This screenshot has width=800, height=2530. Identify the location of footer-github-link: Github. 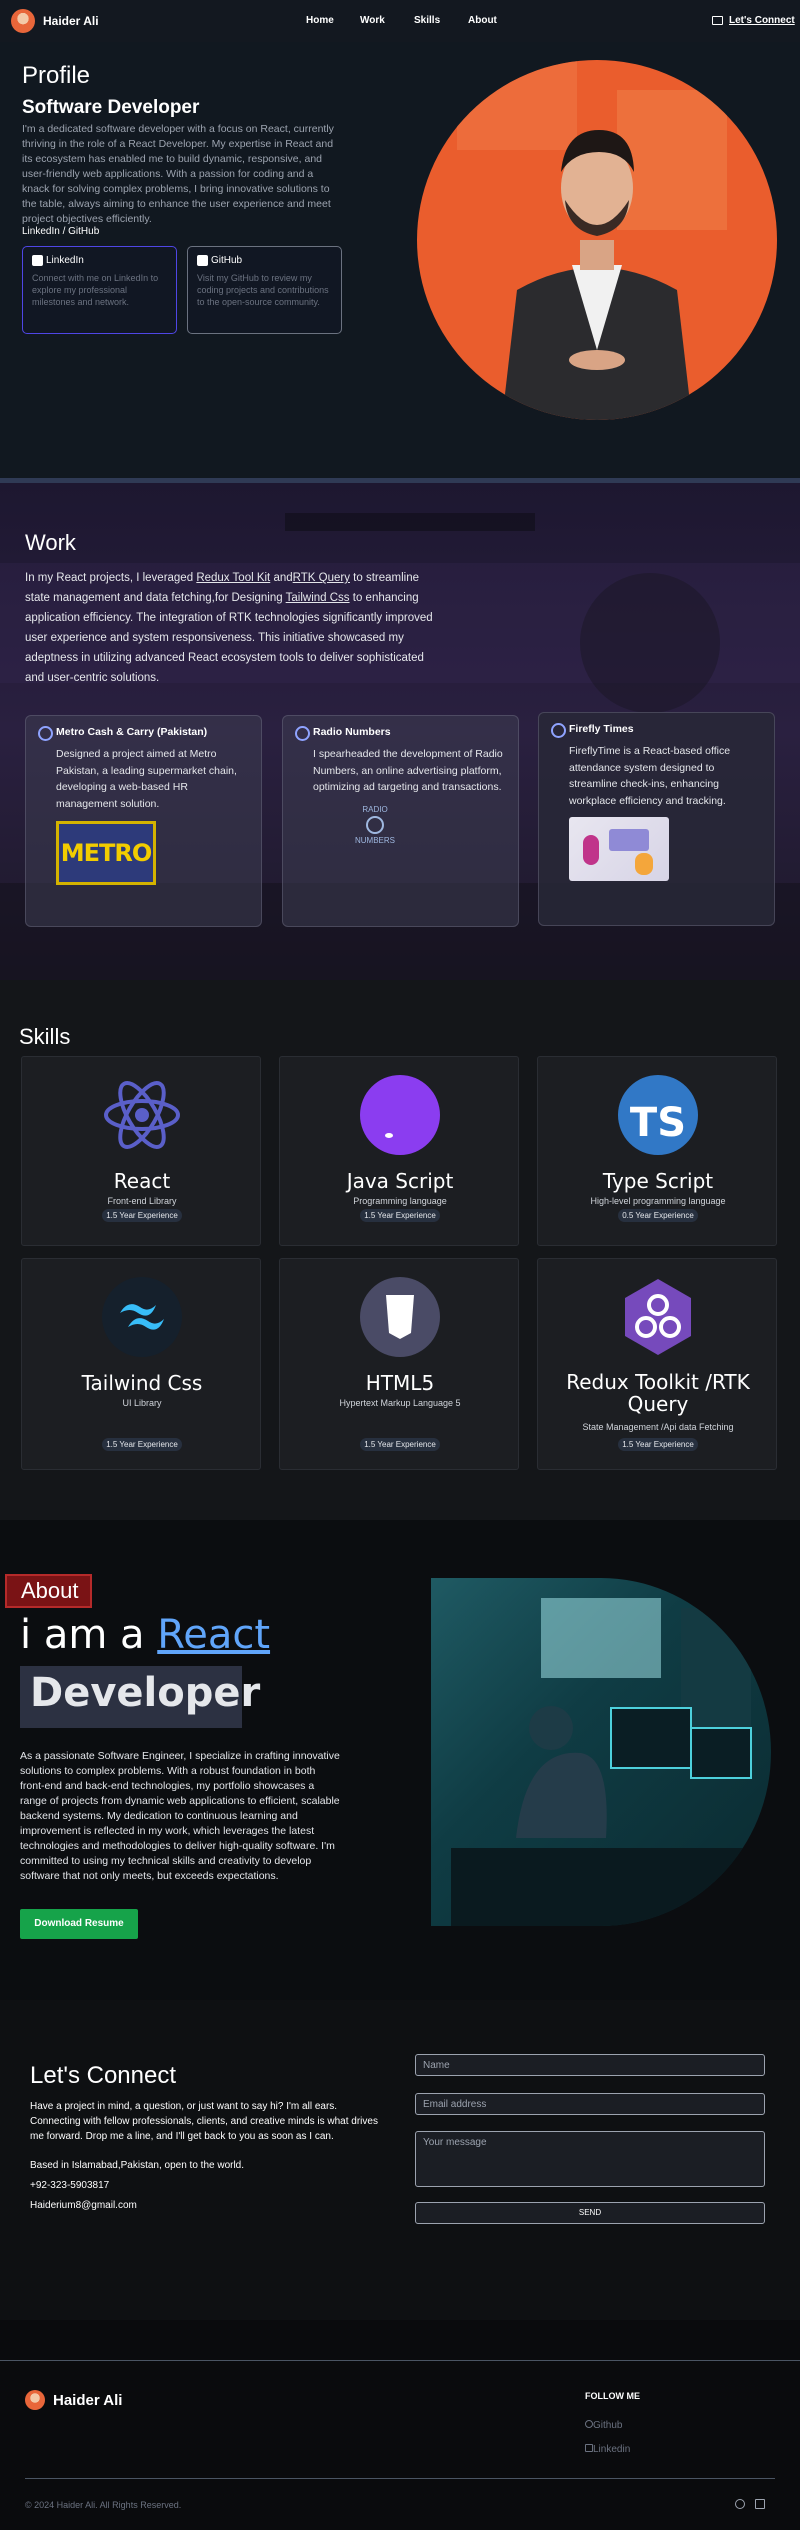
(603, 2425).